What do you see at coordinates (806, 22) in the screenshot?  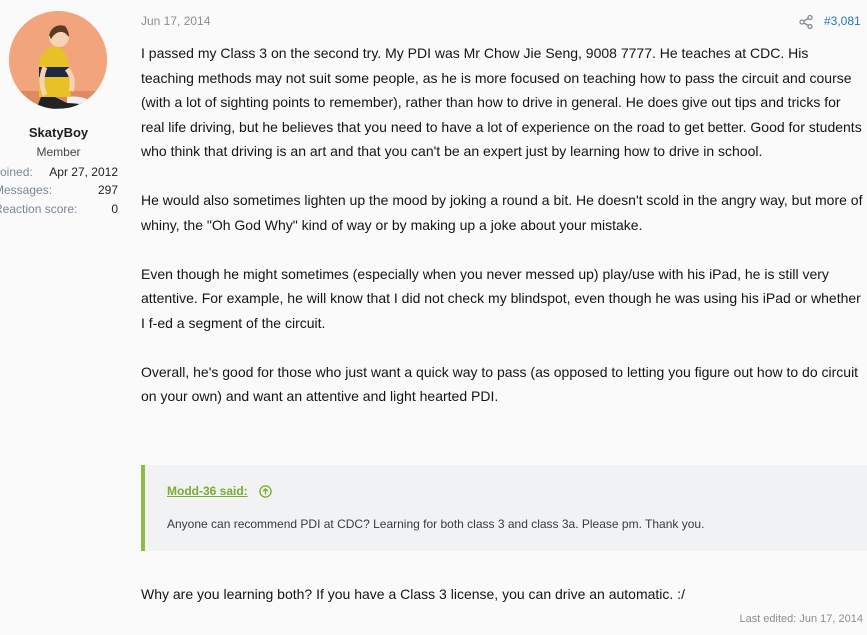 I see `share-icon` at bounding box center [806, 22].